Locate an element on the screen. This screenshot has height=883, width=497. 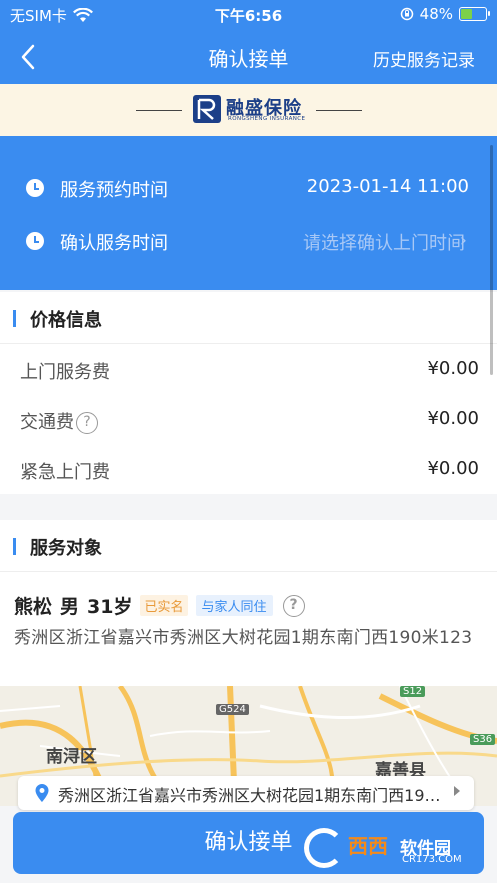
price-section-title: 价格信息 is located at coordinates (66, 320).